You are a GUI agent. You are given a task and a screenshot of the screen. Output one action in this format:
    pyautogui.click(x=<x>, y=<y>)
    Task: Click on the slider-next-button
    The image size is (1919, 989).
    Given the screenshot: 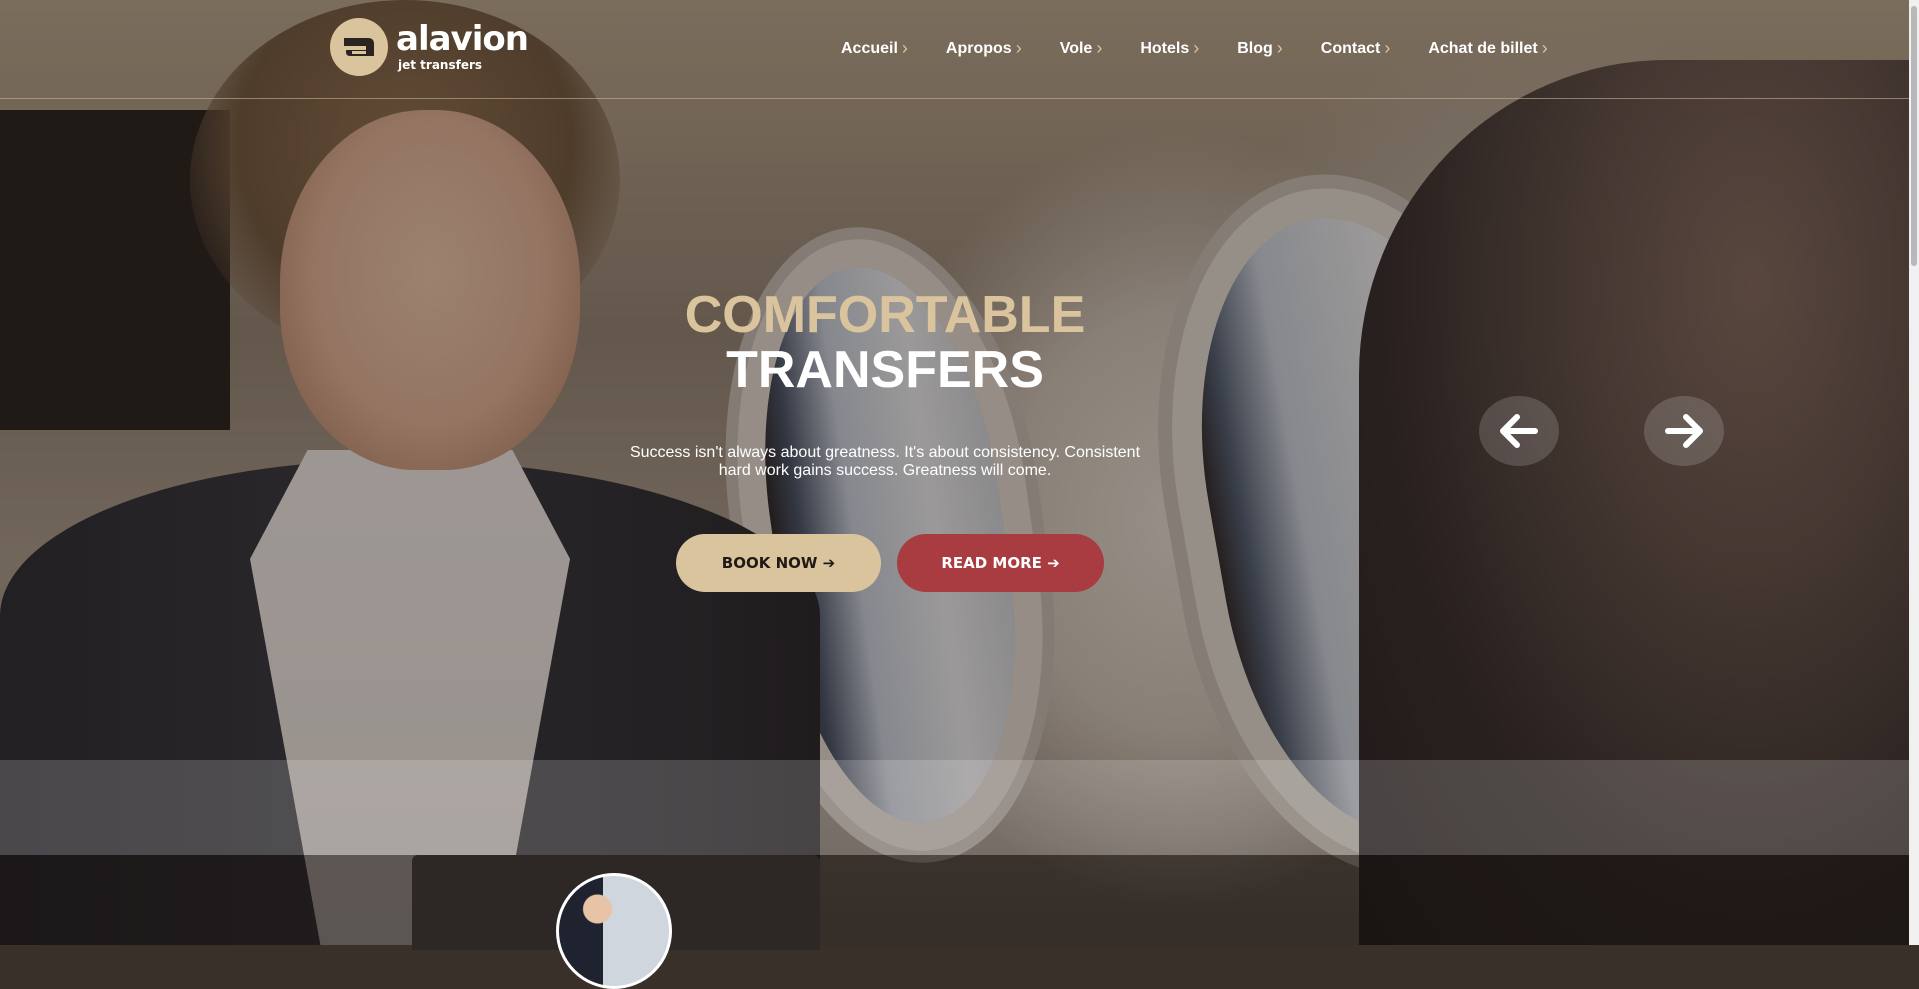 What is the action you would take?
    pyautogui.click(x=1684, y=431)
    